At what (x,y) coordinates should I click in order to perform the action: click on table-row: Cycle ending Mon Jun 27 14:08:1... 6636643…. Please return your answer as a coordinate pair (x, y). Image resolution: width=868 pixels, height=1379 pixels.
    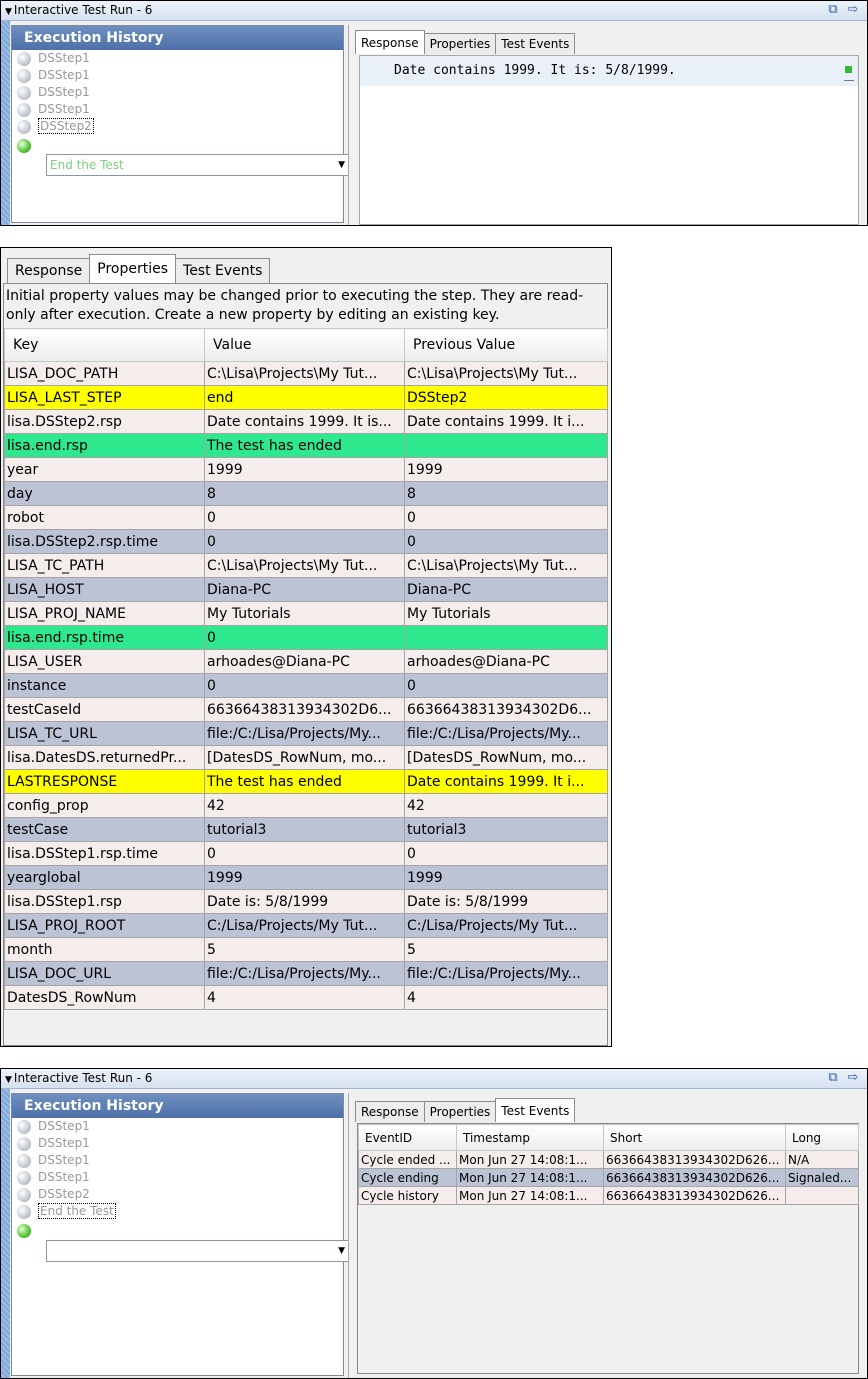
    Looking at the image, I should click on (608, 1177).